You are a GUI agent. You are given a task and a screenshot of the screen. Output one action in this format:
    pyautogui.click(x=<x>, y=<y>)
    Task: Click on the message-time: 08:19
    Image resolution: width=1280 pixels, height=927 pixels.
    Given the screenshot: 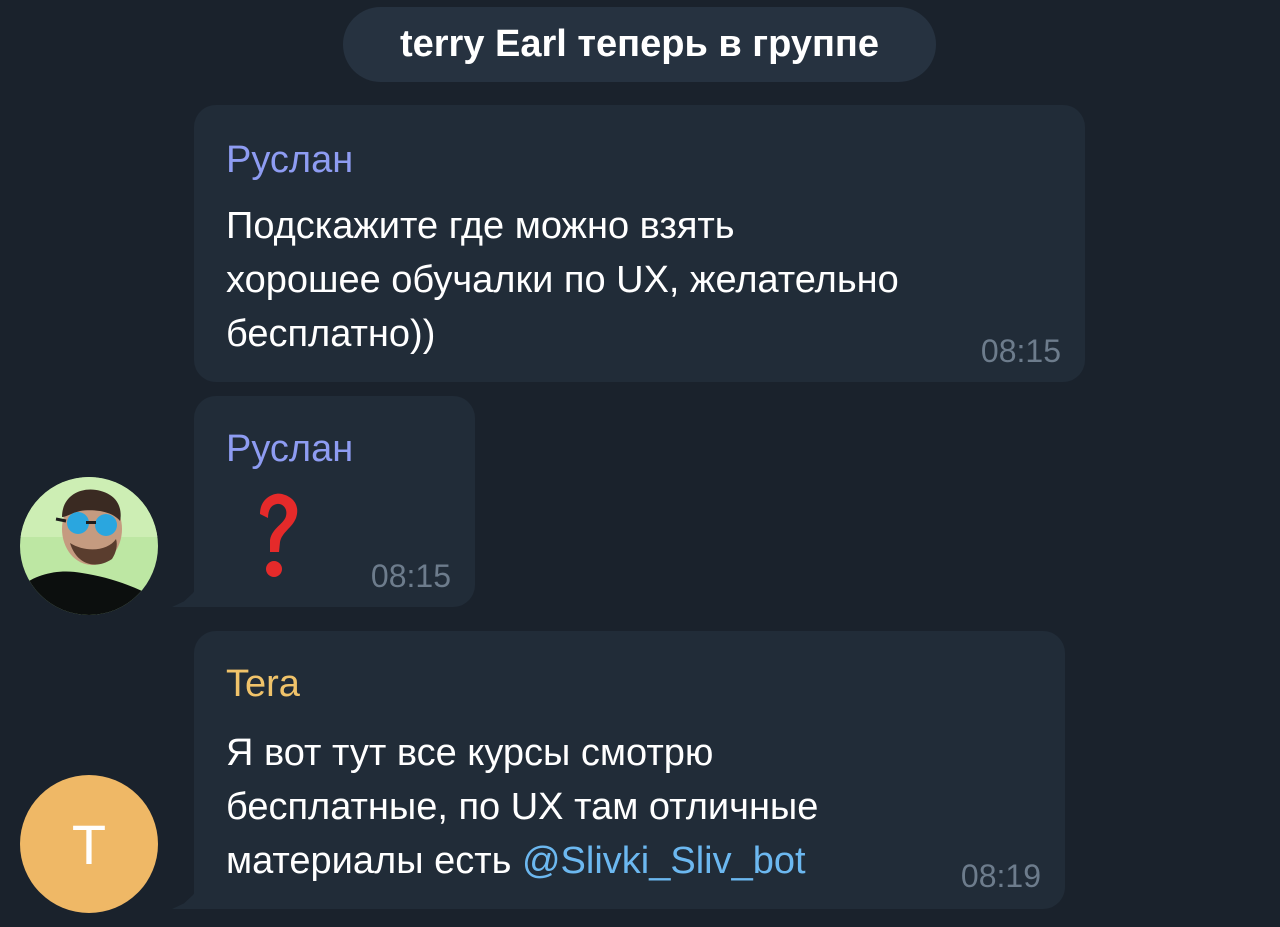 What is the action you would take?
    pyautogui.click(x=1000, y=876)
    